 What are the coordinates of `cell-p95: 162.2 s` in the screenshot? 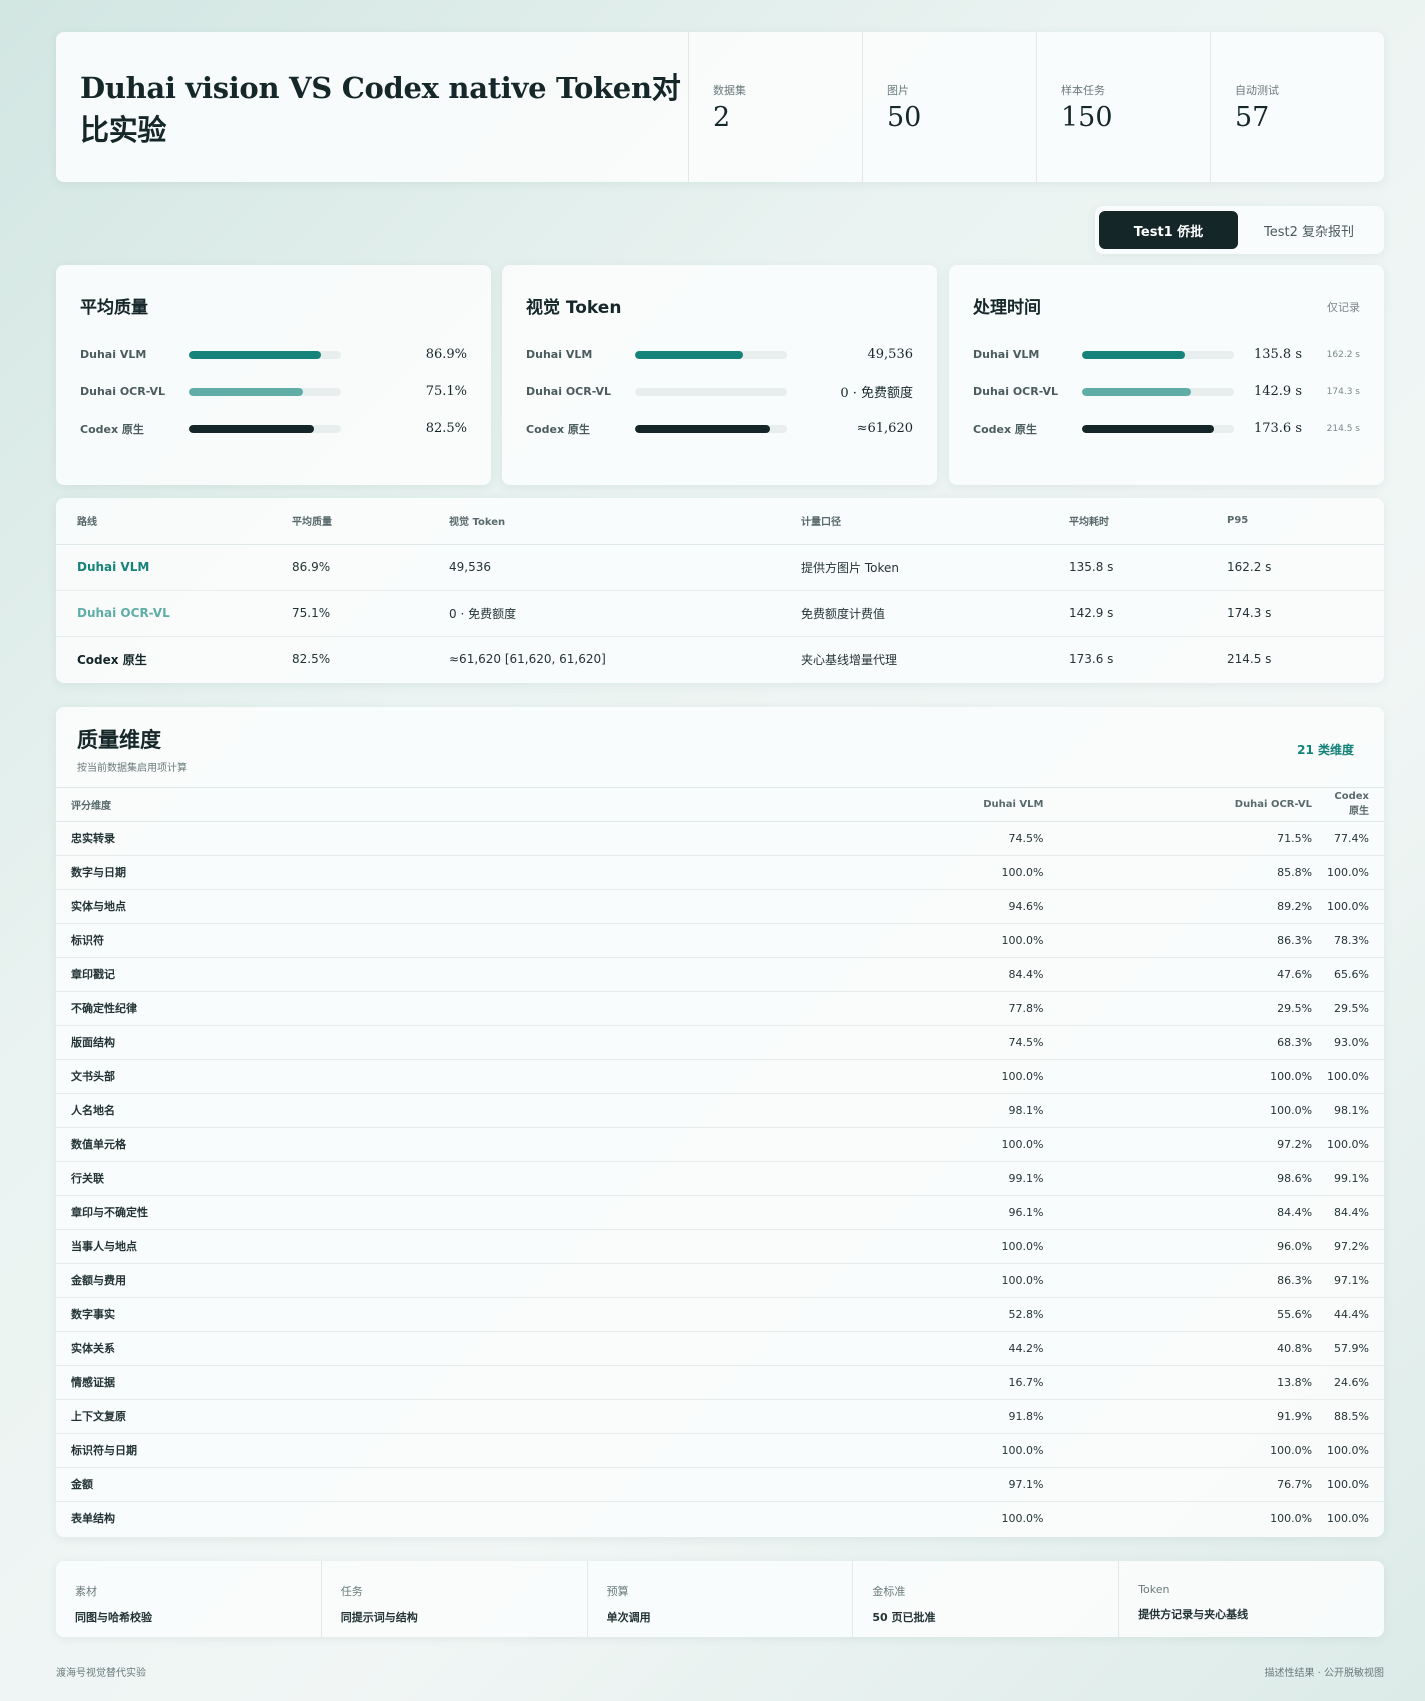 It's located at (1305, 567).